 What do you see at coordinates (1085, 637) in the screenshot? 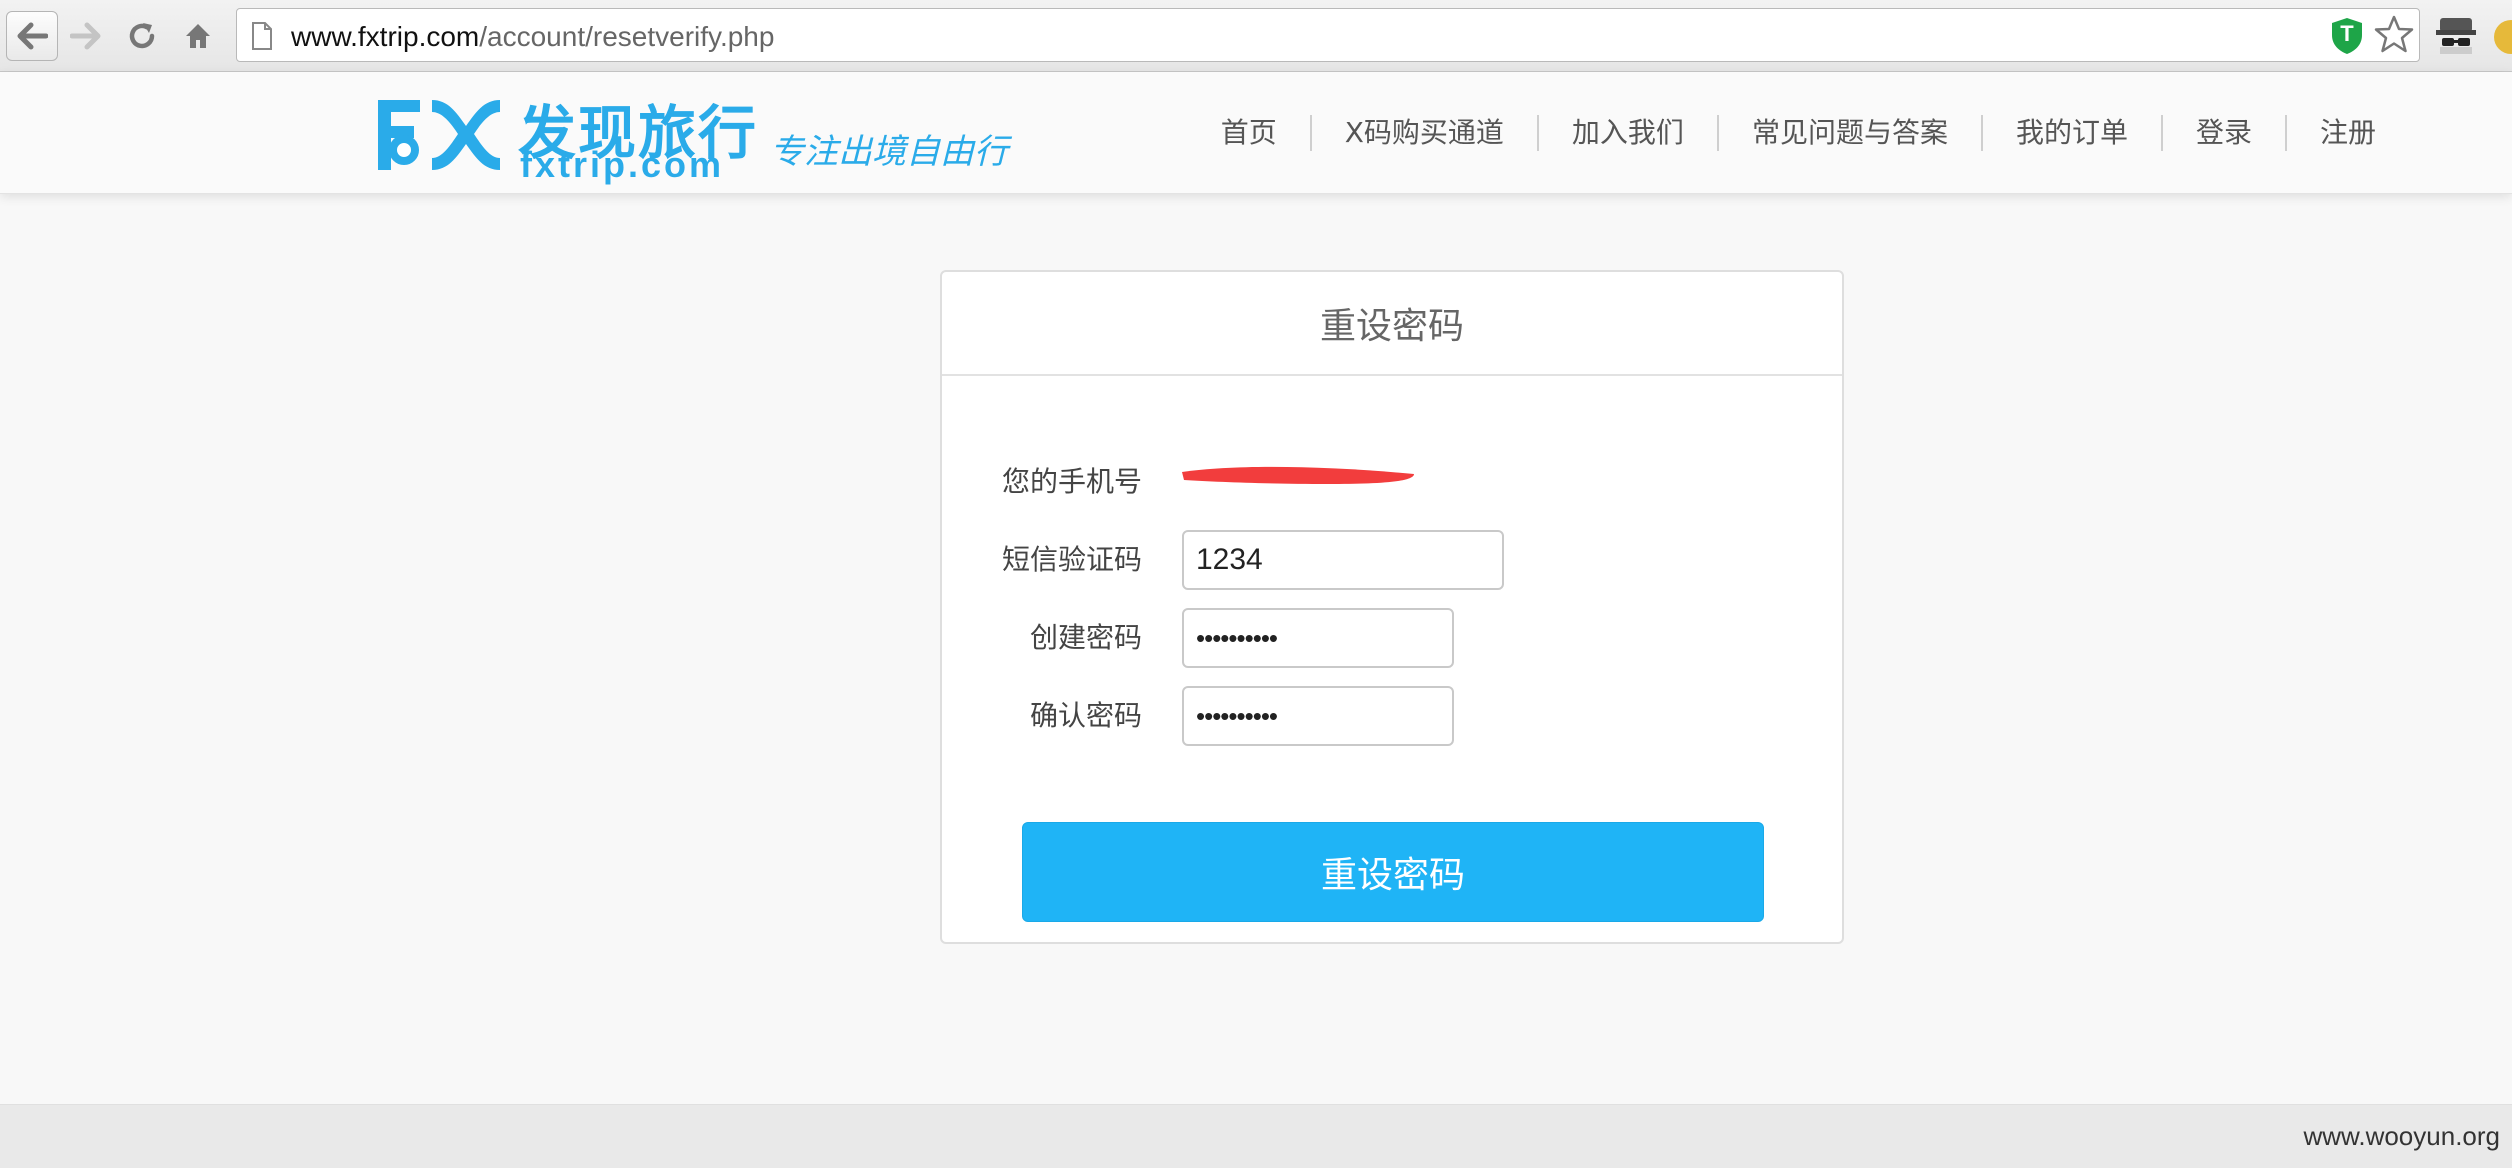
I see `new-password-label: 创建密码` at bounding box center [1085, 637].